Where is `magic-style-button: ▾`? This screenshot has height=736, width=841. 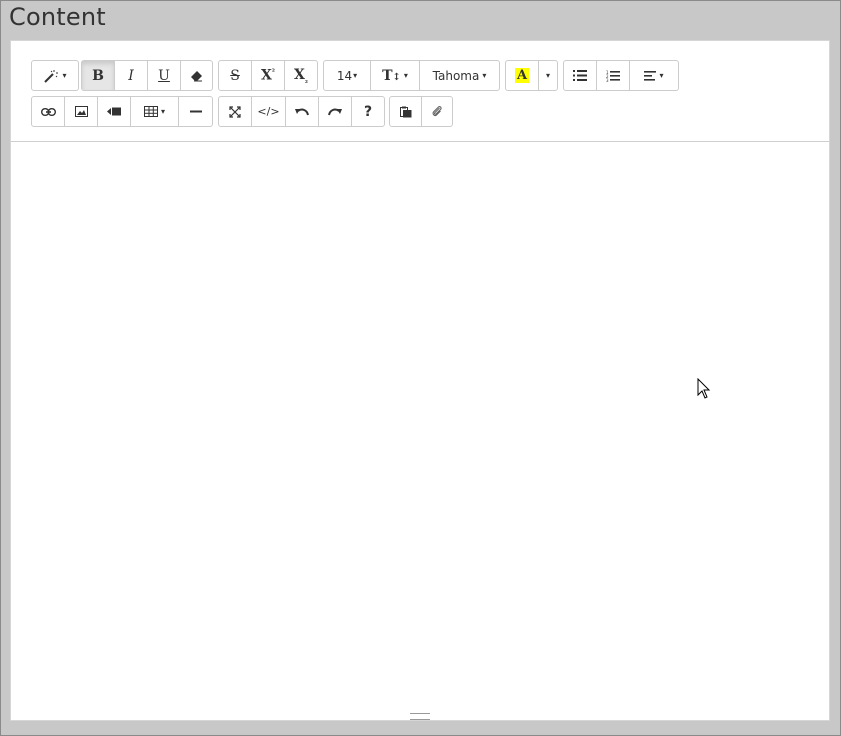
magic-style-button: ▾ is located at coordinates (55, 75).